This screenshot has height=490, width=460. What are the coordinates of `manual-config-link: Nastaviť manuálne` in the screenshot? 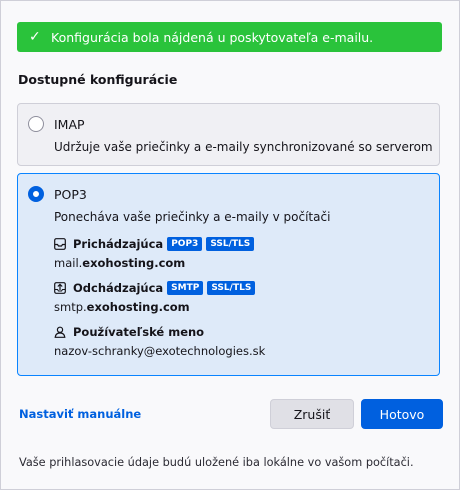 It's located at (80, 414).